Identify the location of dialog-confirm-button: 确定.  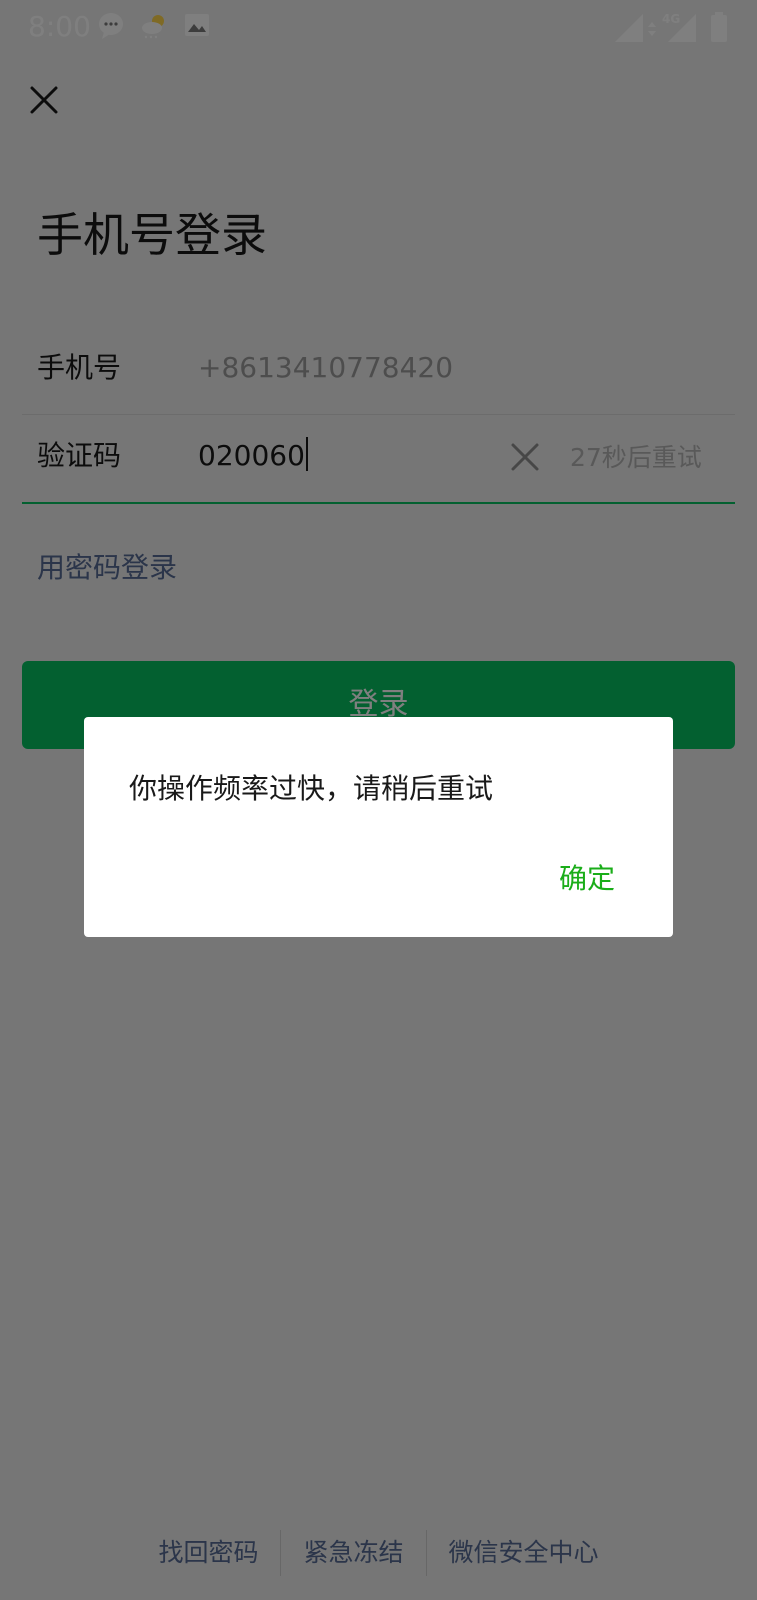
(587, 879).